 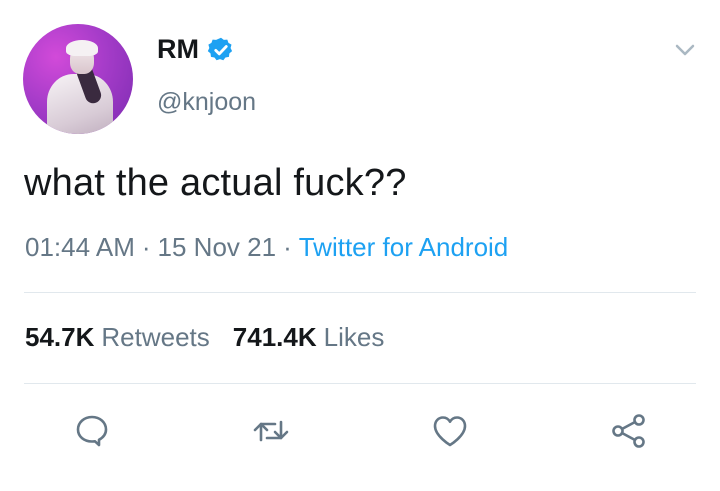 What do you see at coordinates (221, 50) in the screenshot?
I see `verified-badge-icon` at bounding box center [221, 50].